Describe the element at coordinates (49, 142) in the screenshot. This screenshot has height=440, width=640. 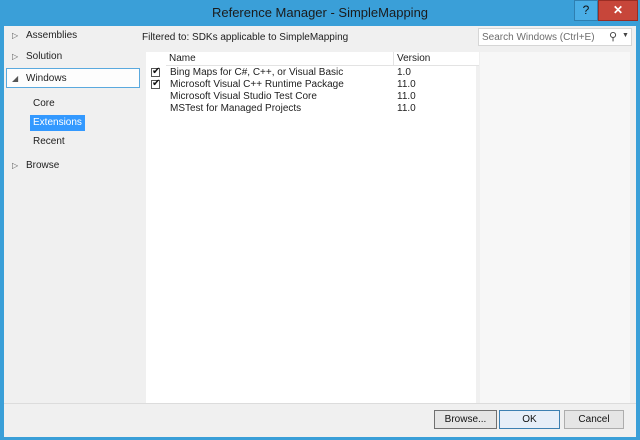
I see `sidebar-subitem-recent: Recent` at that location.